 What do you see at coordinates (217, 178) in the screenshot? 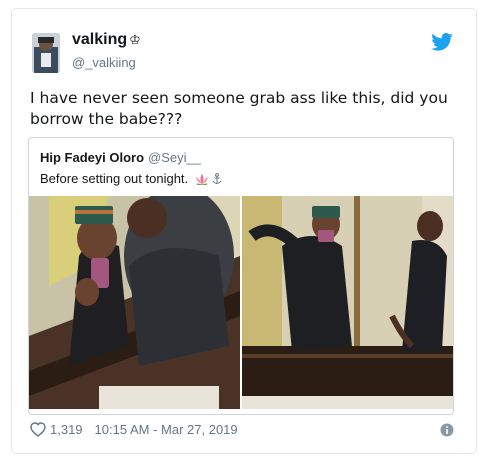
I see `anchor-icon` at bounding box center [217, 178].